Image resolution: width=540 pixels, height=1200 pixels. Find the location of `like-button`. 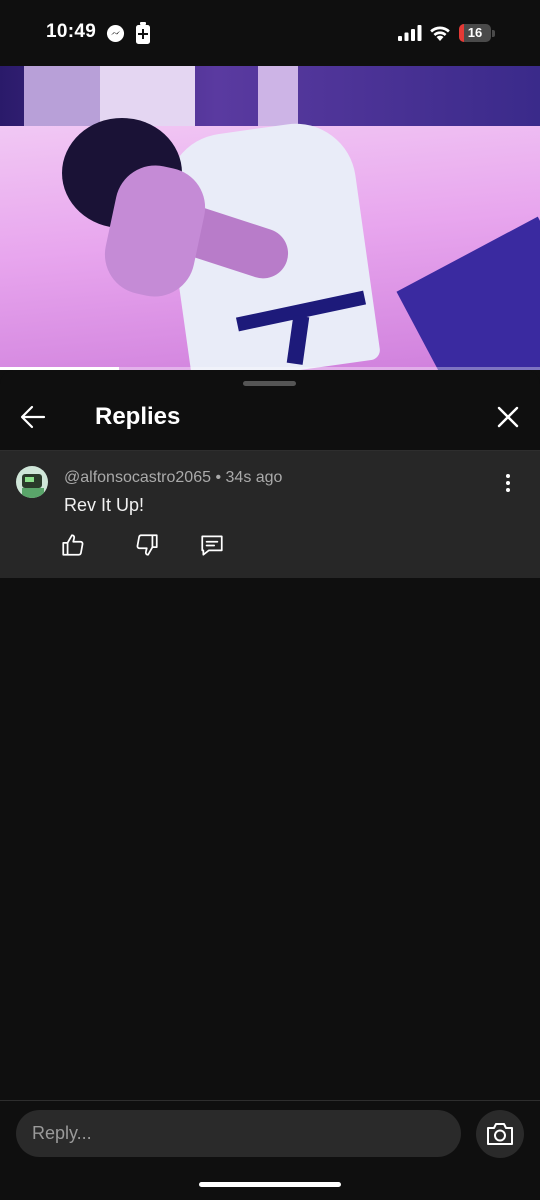

like-button is located at coordinates (73, 545).